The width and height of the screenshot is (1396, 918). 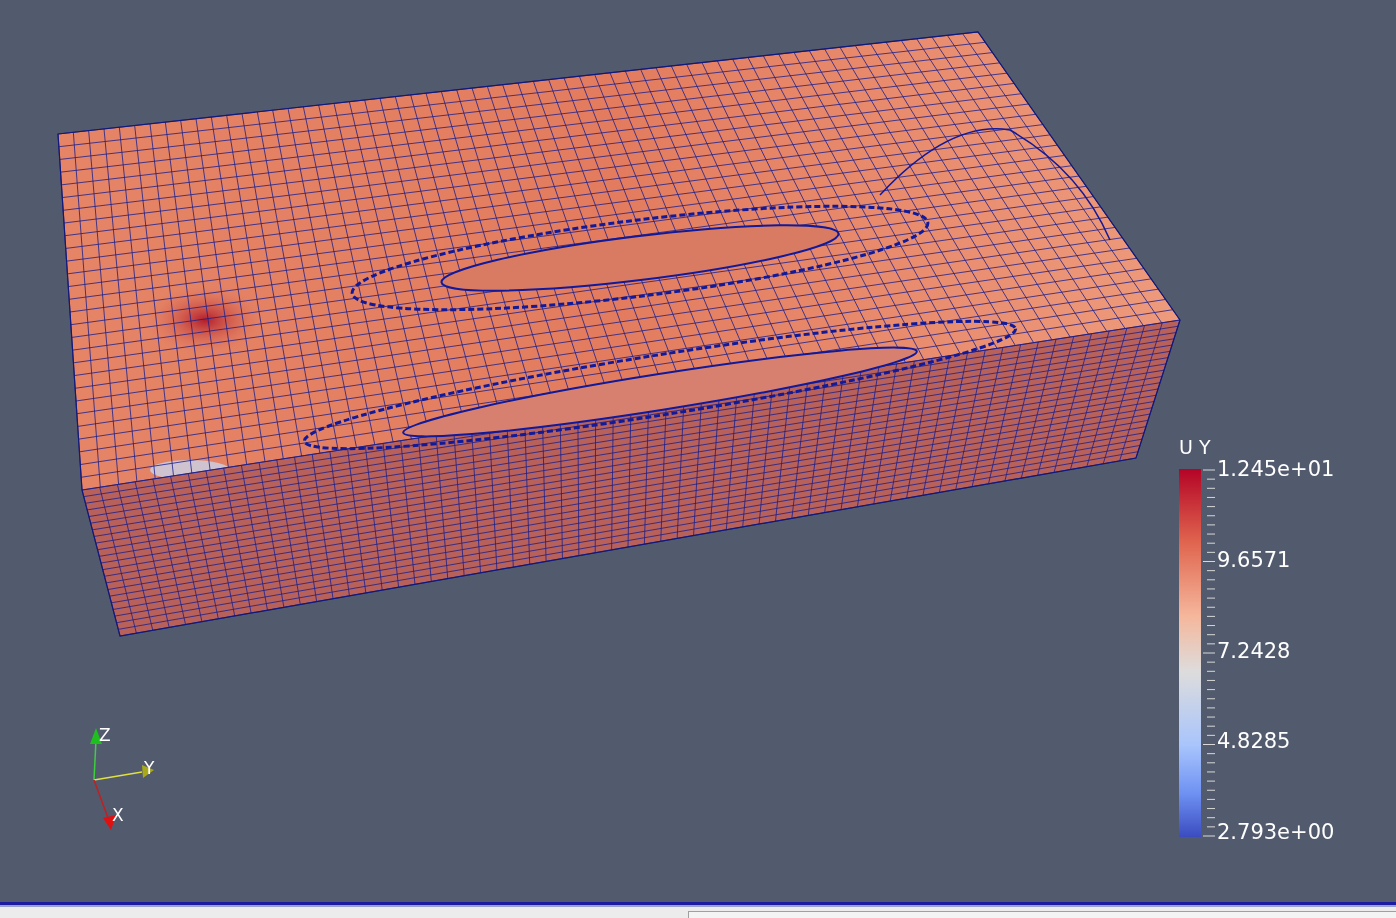 I want to click on z-axis-label: Z, so click(x=105, y=735).